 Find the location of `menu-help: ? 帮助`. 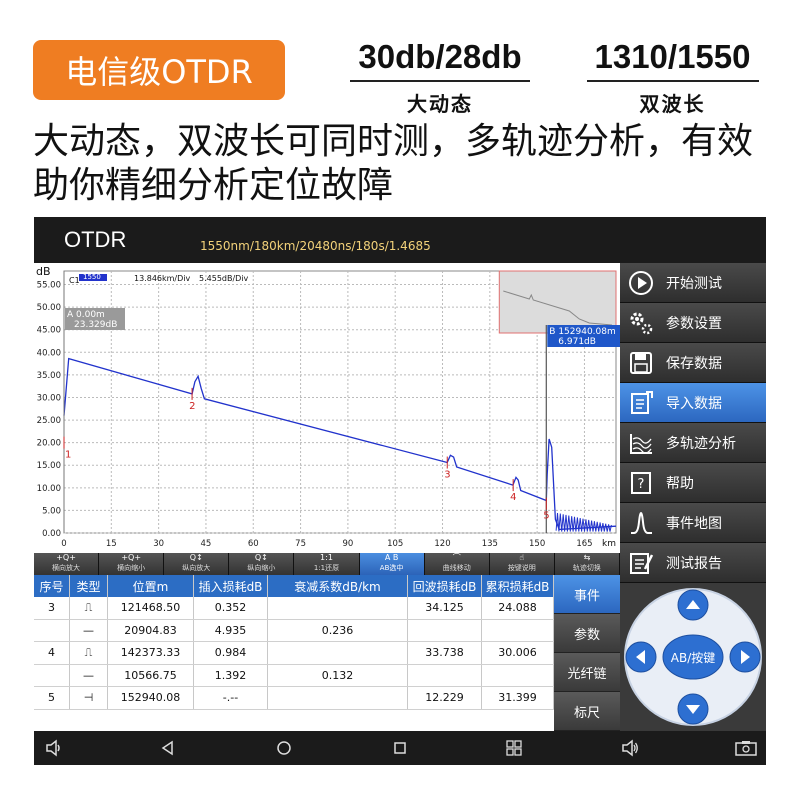

menu-help: ? 帮助 is located at coordinates (693, 483).